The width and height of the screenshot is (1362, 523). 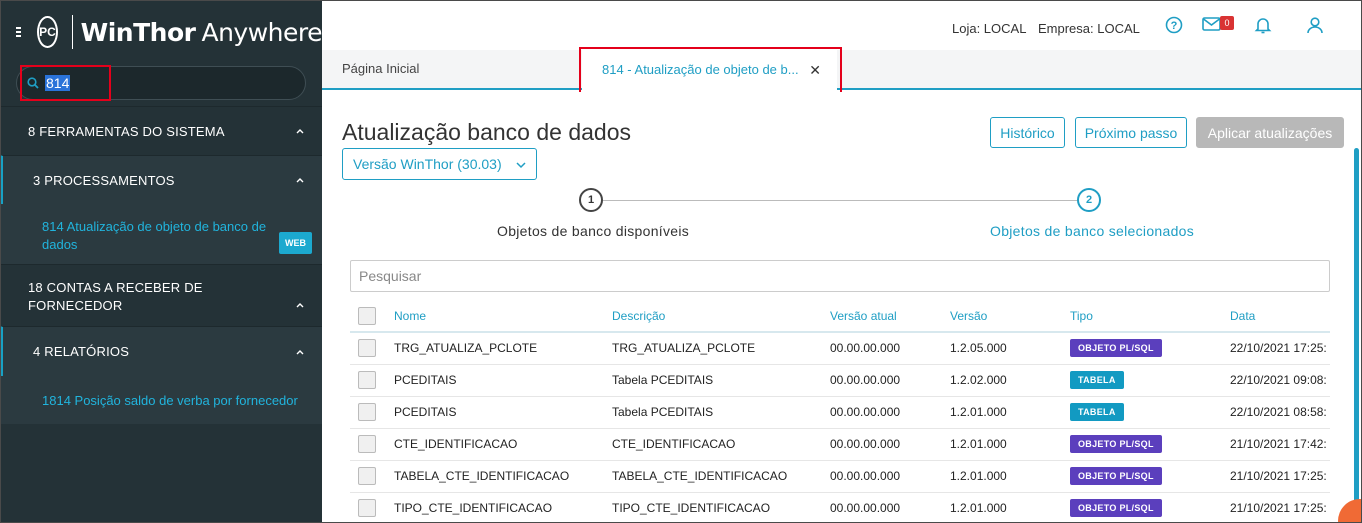 What do you see at coordinates (261, 32) in the screenshot?
I see `brand-suffix: Anywhere` at bounding box center [261, 32].